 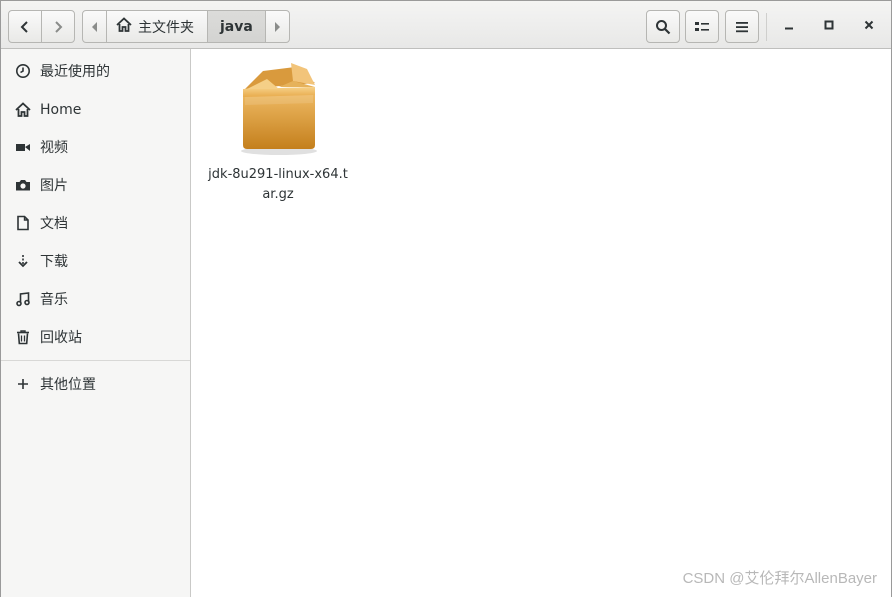 What do you see at coordinates (54, 224) in the screenshot?
I see `sidebar-item-label: 文档` at bounding box center [54, 224].